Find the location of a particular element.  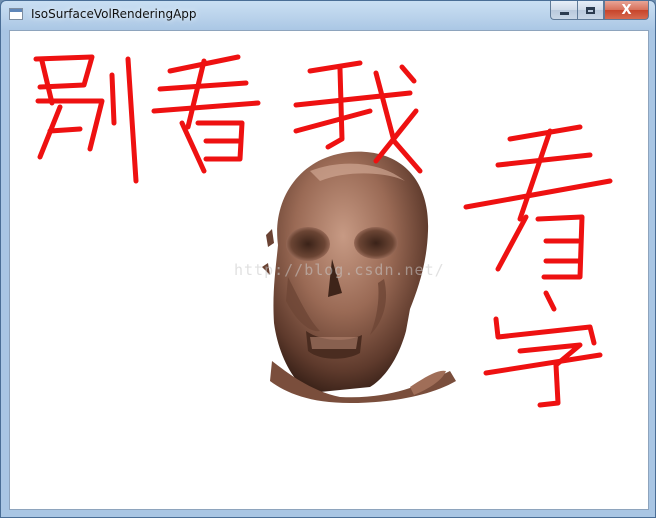

close-button: X is located at coordinates (626, 10).